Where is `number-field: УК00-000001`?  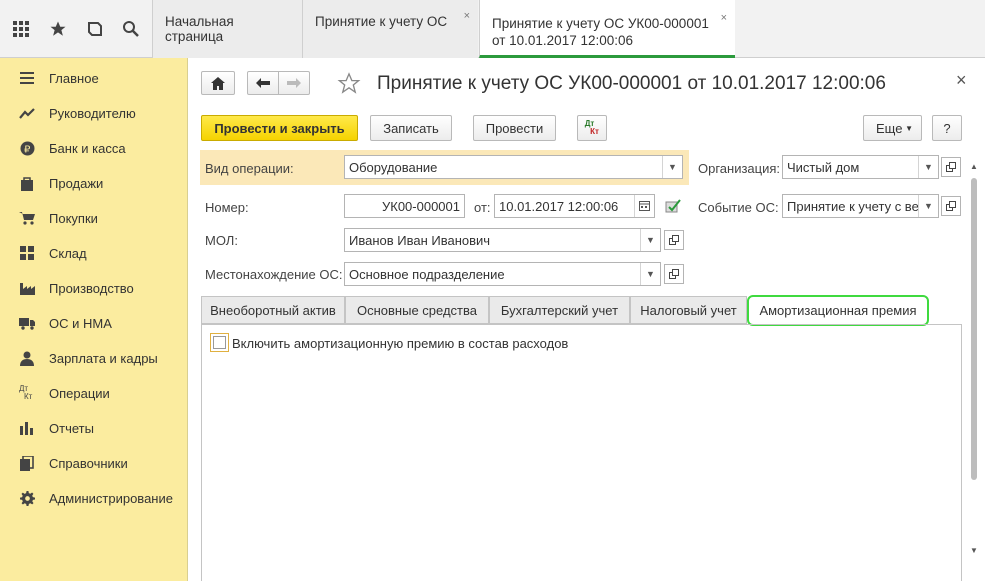
number-field: УК00-000001 is located at coordinates (404, 206).